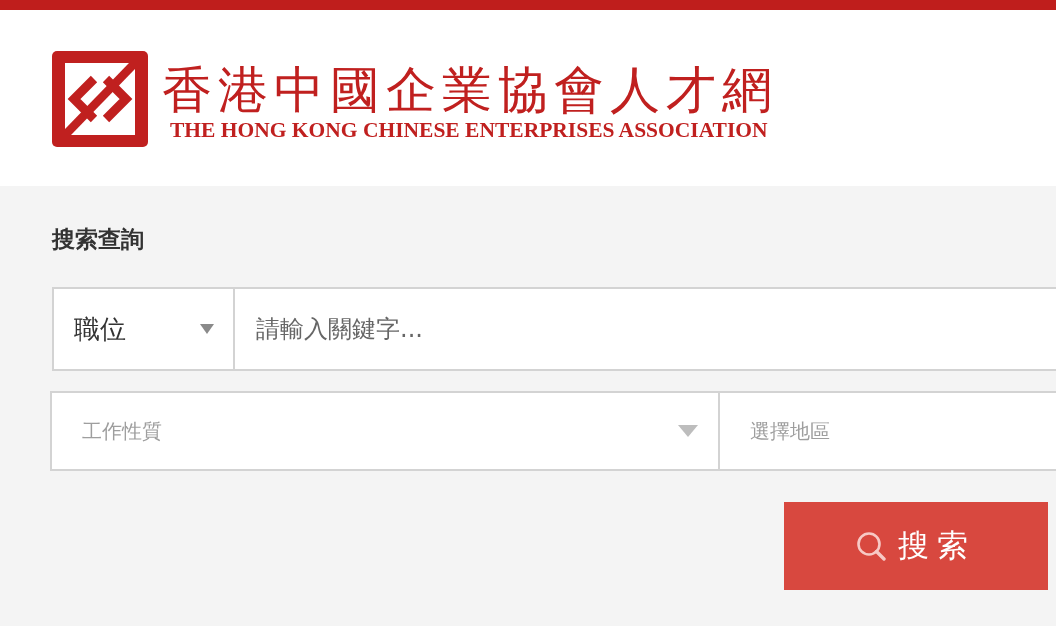 The width and height of the screenshot is (1056, 630). I want to click on category-select: 職位, so click(143, 329).